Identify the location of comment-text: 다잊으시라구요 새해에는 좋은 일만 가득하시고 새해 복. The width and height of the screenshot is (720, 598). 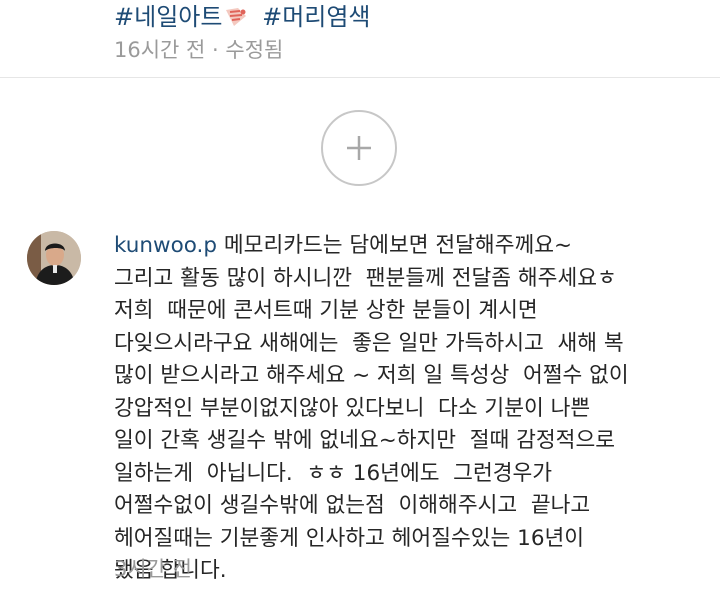
(369, 343).